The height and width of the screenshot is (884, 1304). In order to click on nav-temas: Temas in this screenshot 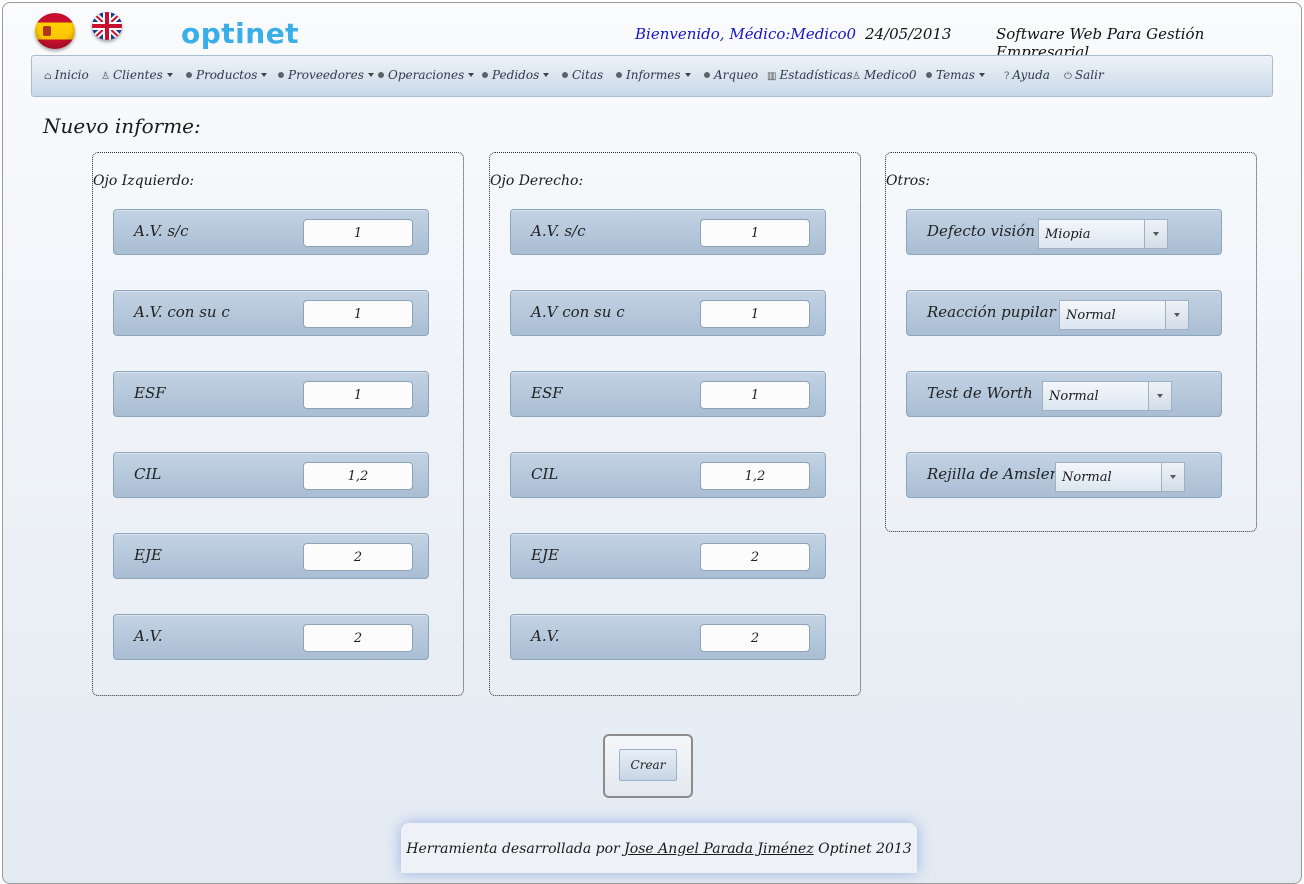, I will do `click(955, 75)`.